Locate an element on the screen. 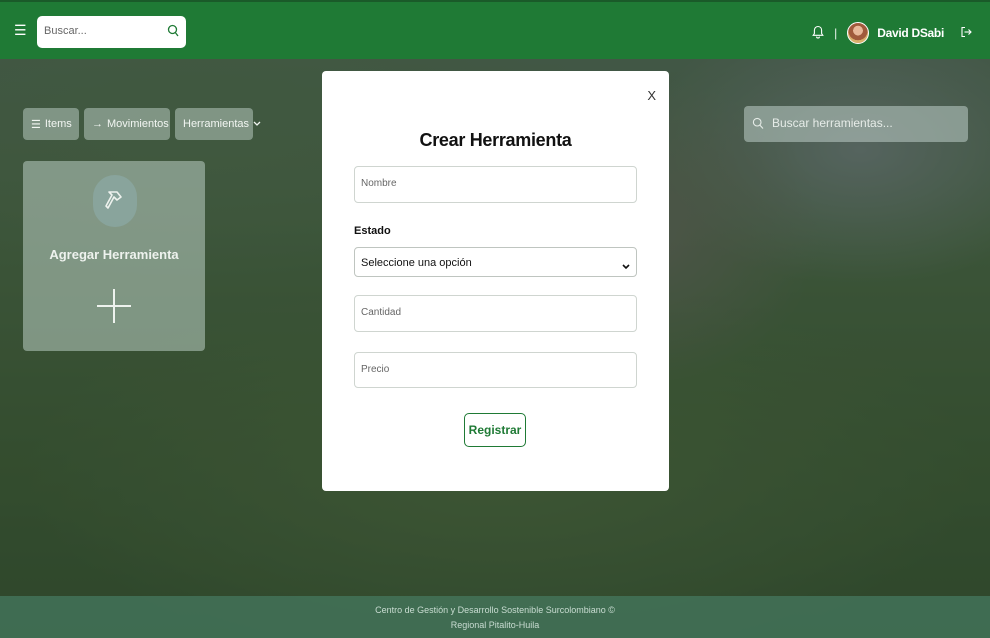 The height and width of the screenshot is (638, 990). bell-icon is located at coordinates (818, 33).